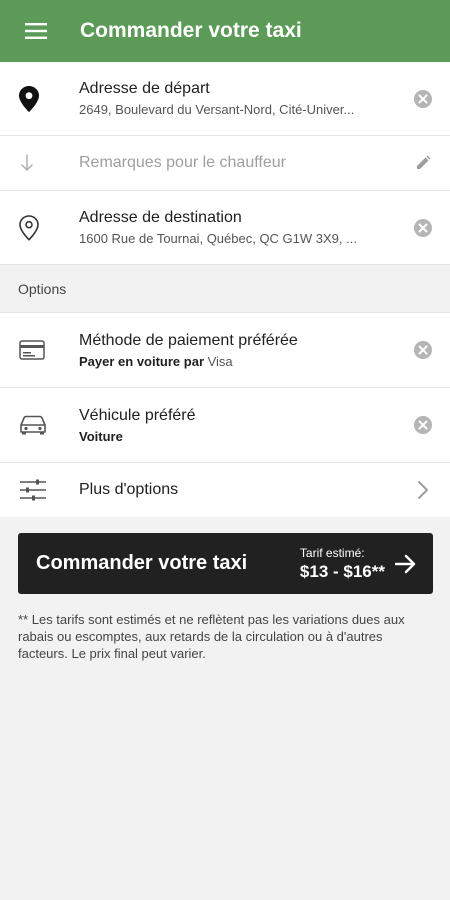 The height and width of the screenshot is (900, 450). What do you see at coordinates (423, 228) in the screenshot?
I see `clear-destination-icon` at bounding box center [423, 228].